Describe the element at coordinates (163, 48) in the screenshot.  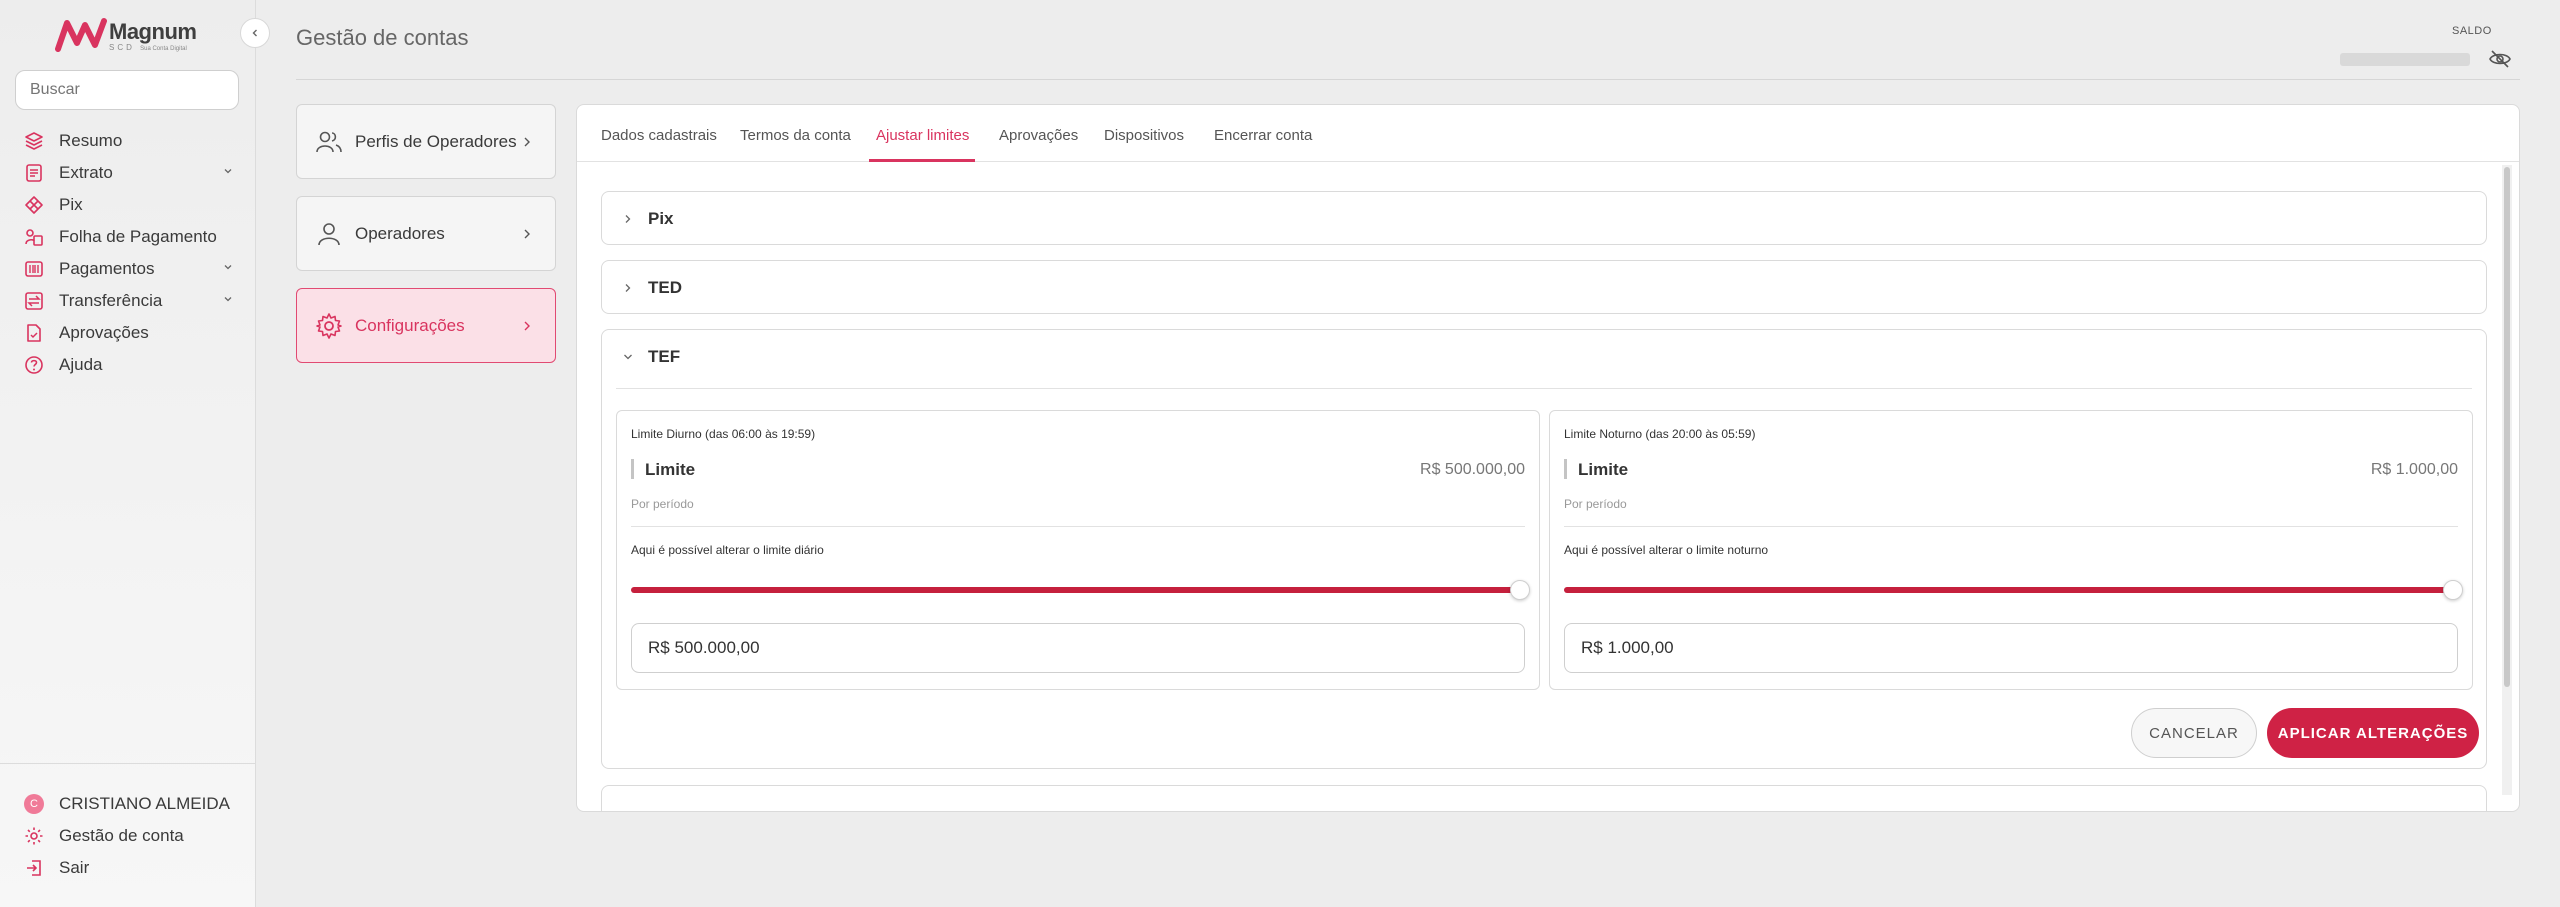
I see `brand-tagline: Sua Conta Digital` at that location.